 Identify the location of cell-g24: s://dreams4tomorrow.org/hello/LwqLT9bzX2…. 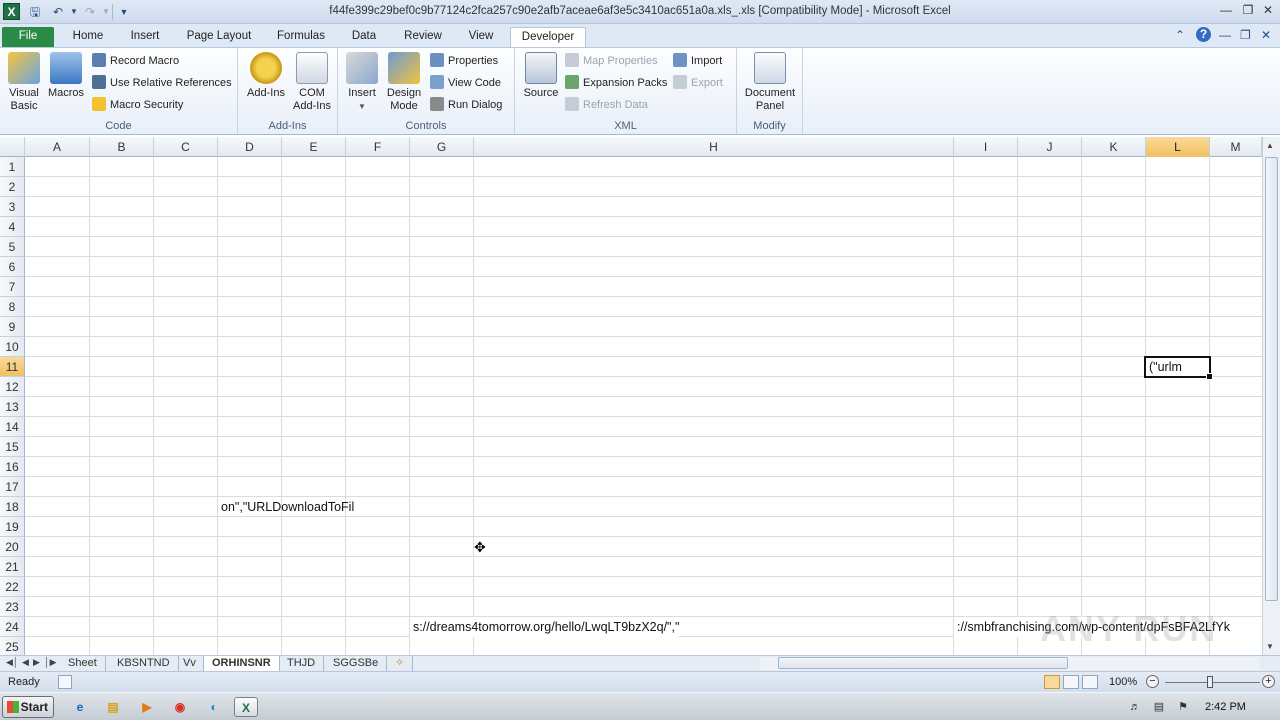
(545, 627).